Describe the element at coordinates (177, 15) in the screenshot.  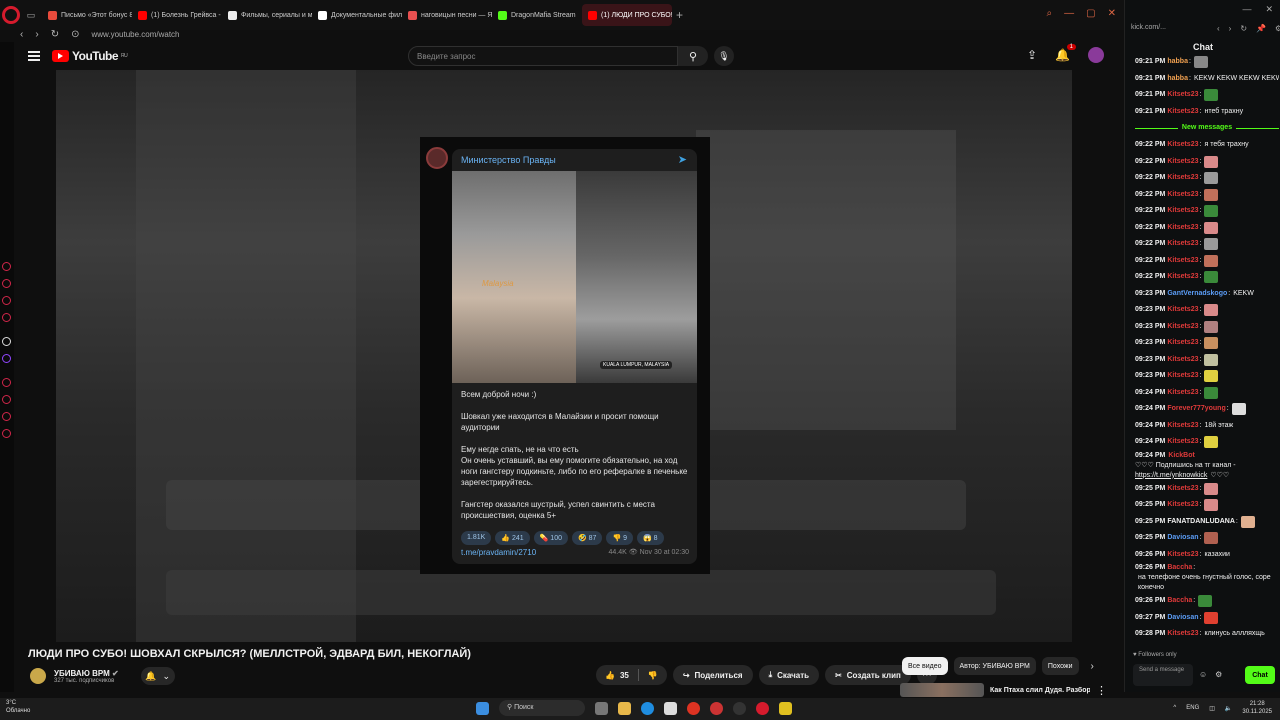
I see `browser-tab: (1) Болезнь Грейвса - Те` at that location.